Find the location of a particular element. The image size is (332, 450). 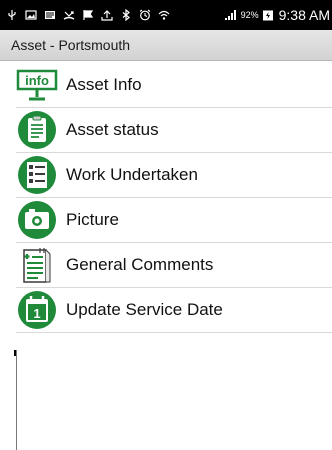

calendar-icon: 1 is located at coordinates (37, 310).